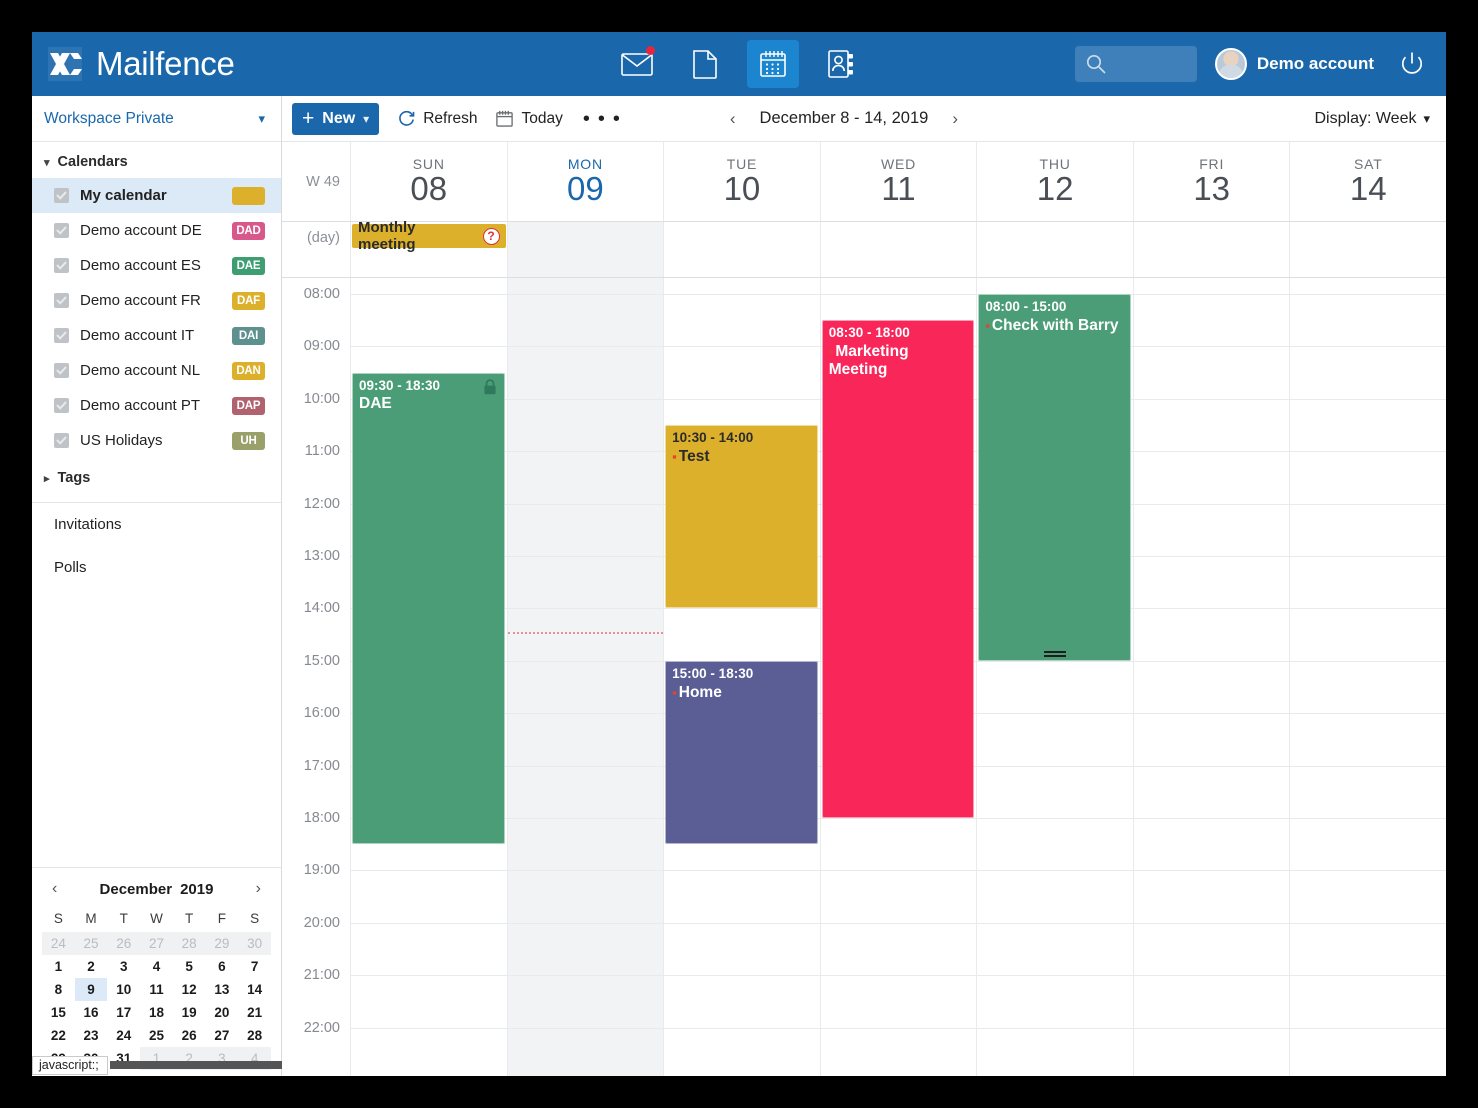  I want to click on day-header-cell: THU 12, so click(1054, 181).